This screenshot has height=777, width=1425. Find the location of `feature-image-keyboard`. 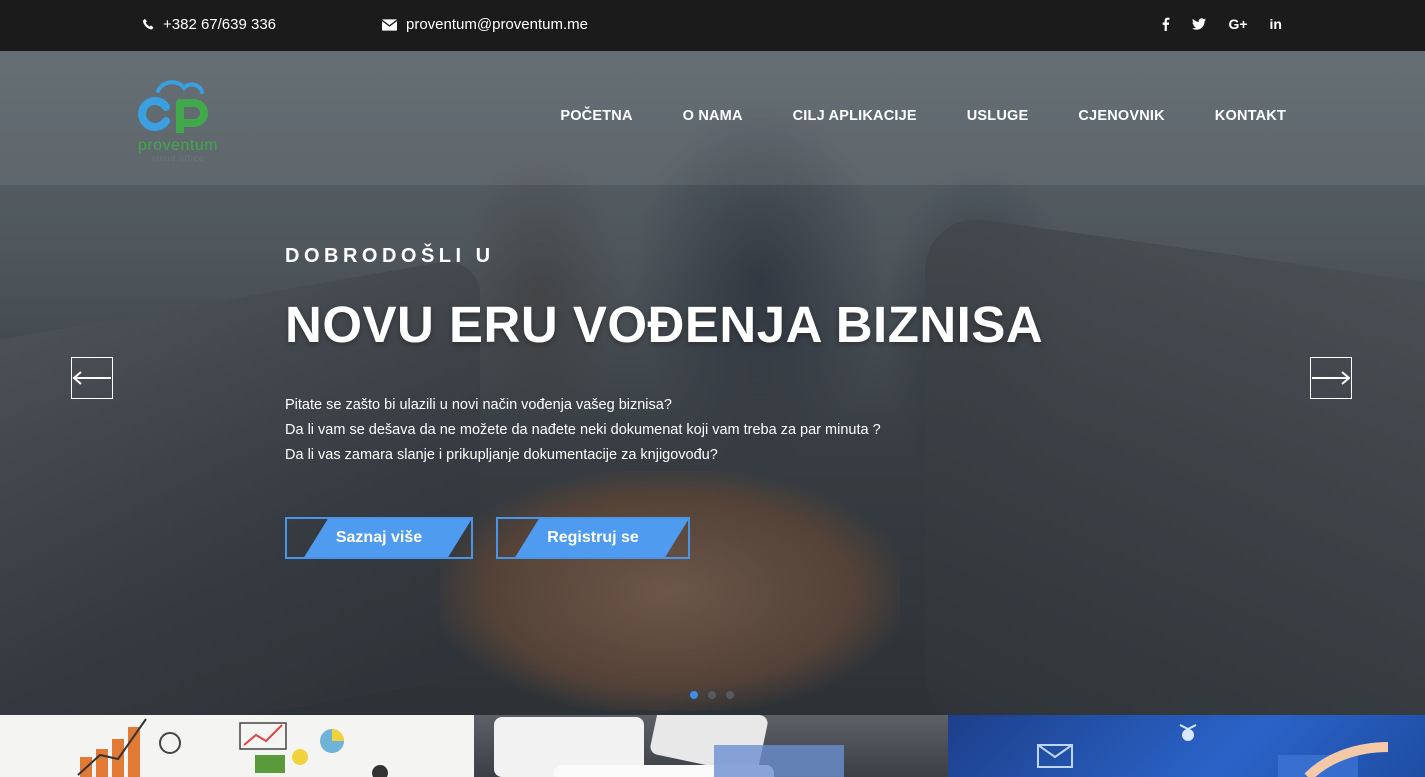

feature-image-keyboard is located at coordinates (711, 746).